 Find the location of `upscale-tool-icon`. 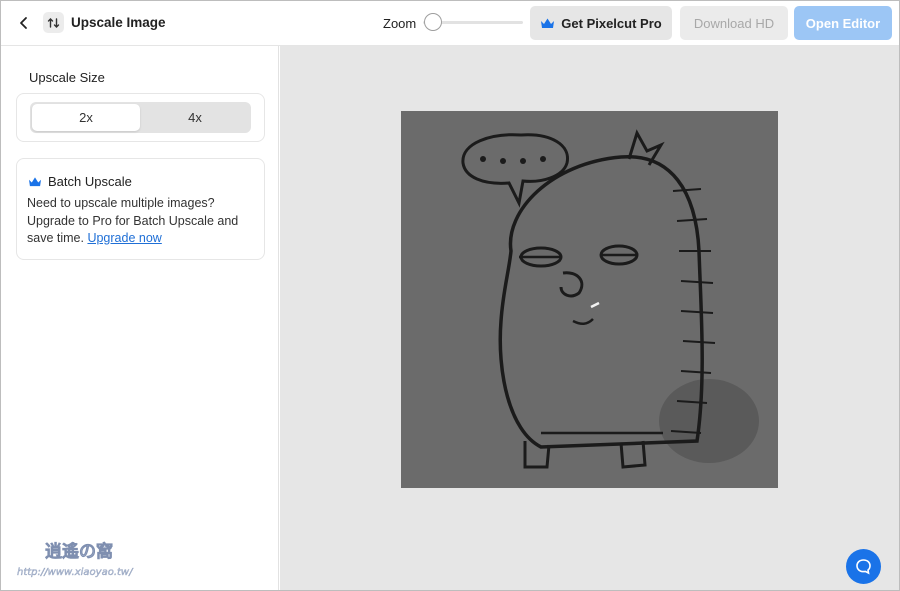

upscale-tool-icon is located at coordinates (53, 22).